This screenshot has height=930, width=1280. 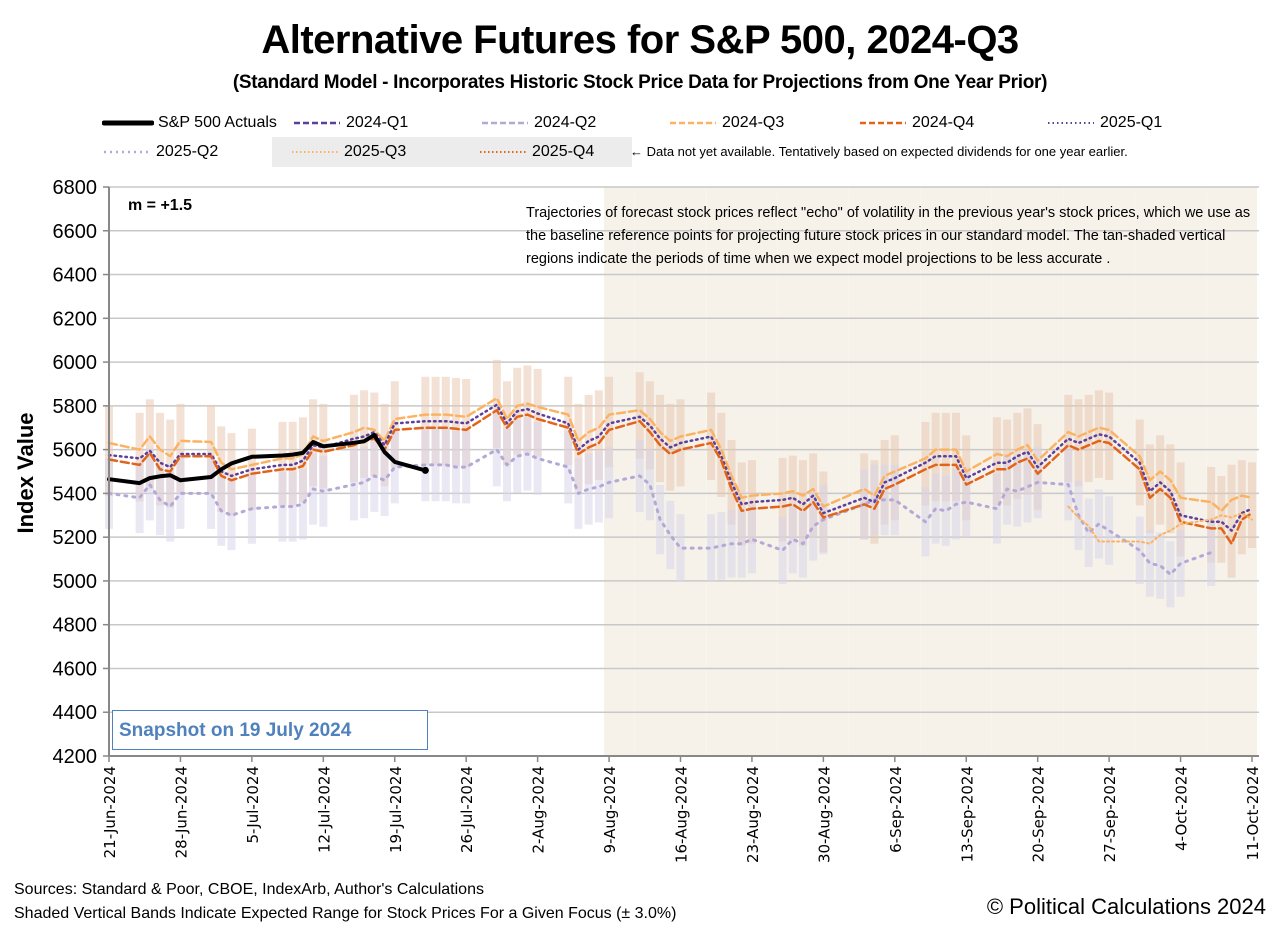 What do you see at coordinates (110, 812) in the screenshot?
I see `x-tick-label: 21-Jun-2024` at bounding box center [110, 812].